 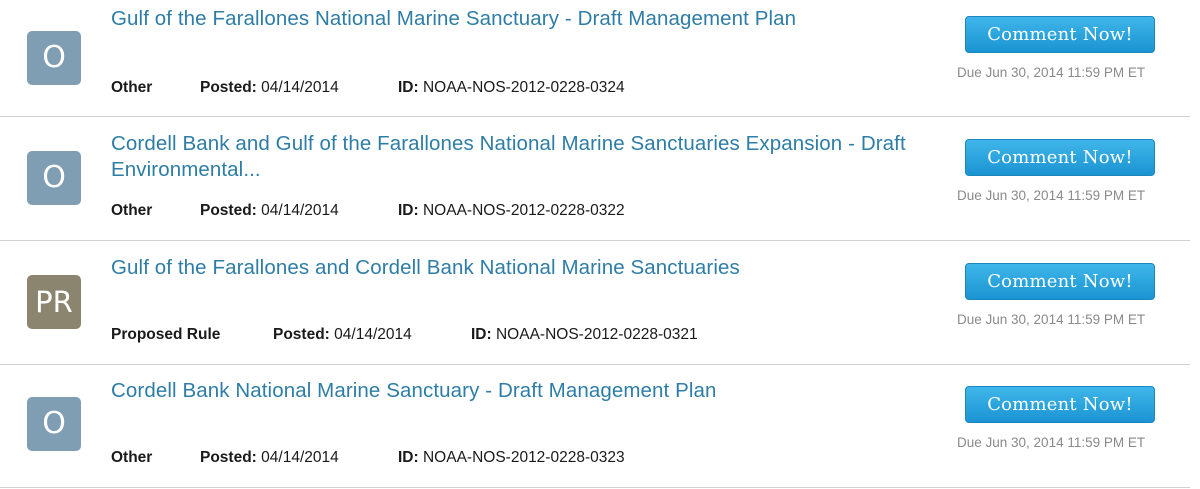 What do you see at coordinates (523, 87) in the screenshot?
I see `document-id: NOAA-NOS-2012-0228-0324` at bounding box center [523, 87].